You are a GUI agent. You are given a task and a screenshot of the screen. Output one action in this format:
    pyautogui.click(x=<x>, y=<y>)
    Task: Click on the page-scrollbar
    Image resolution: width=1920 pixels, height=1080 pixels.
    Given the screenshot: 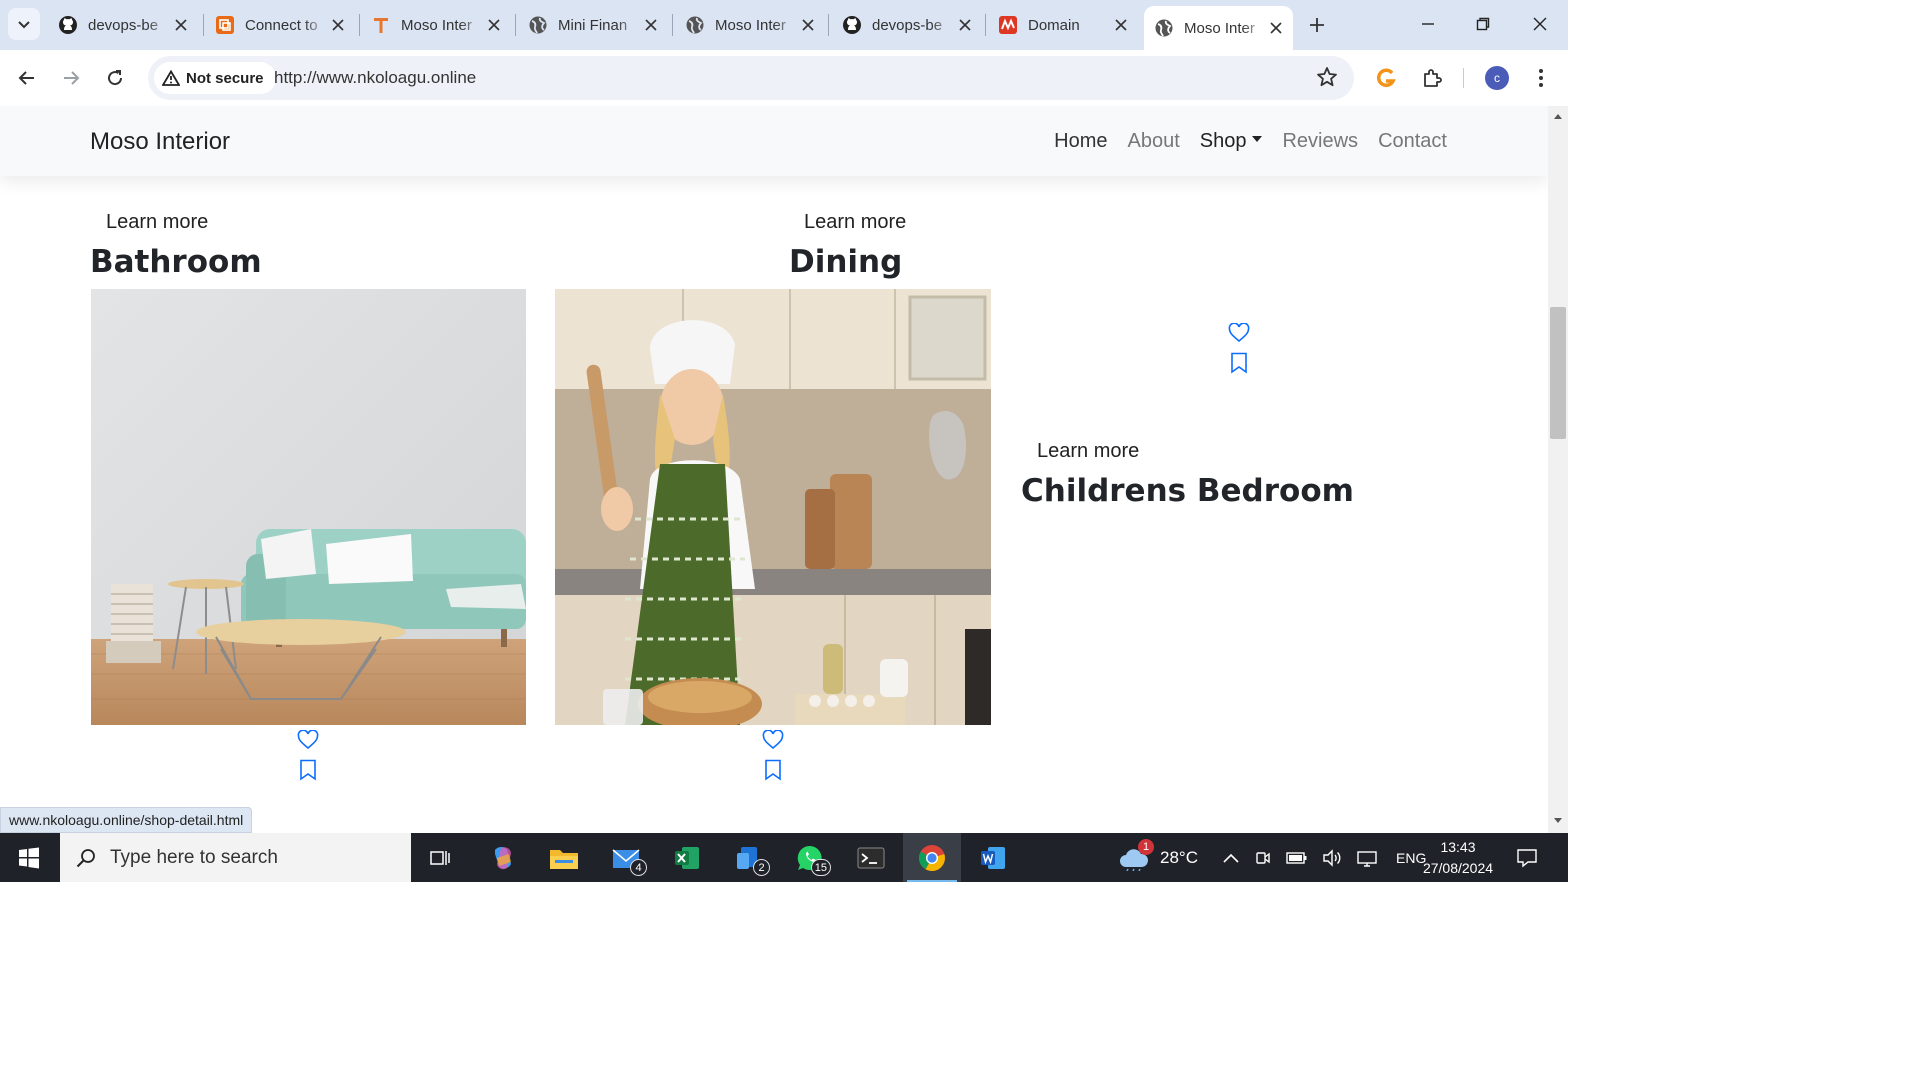 What is the action you would take?
    pyautogui.click(x=1558, y=469)
    